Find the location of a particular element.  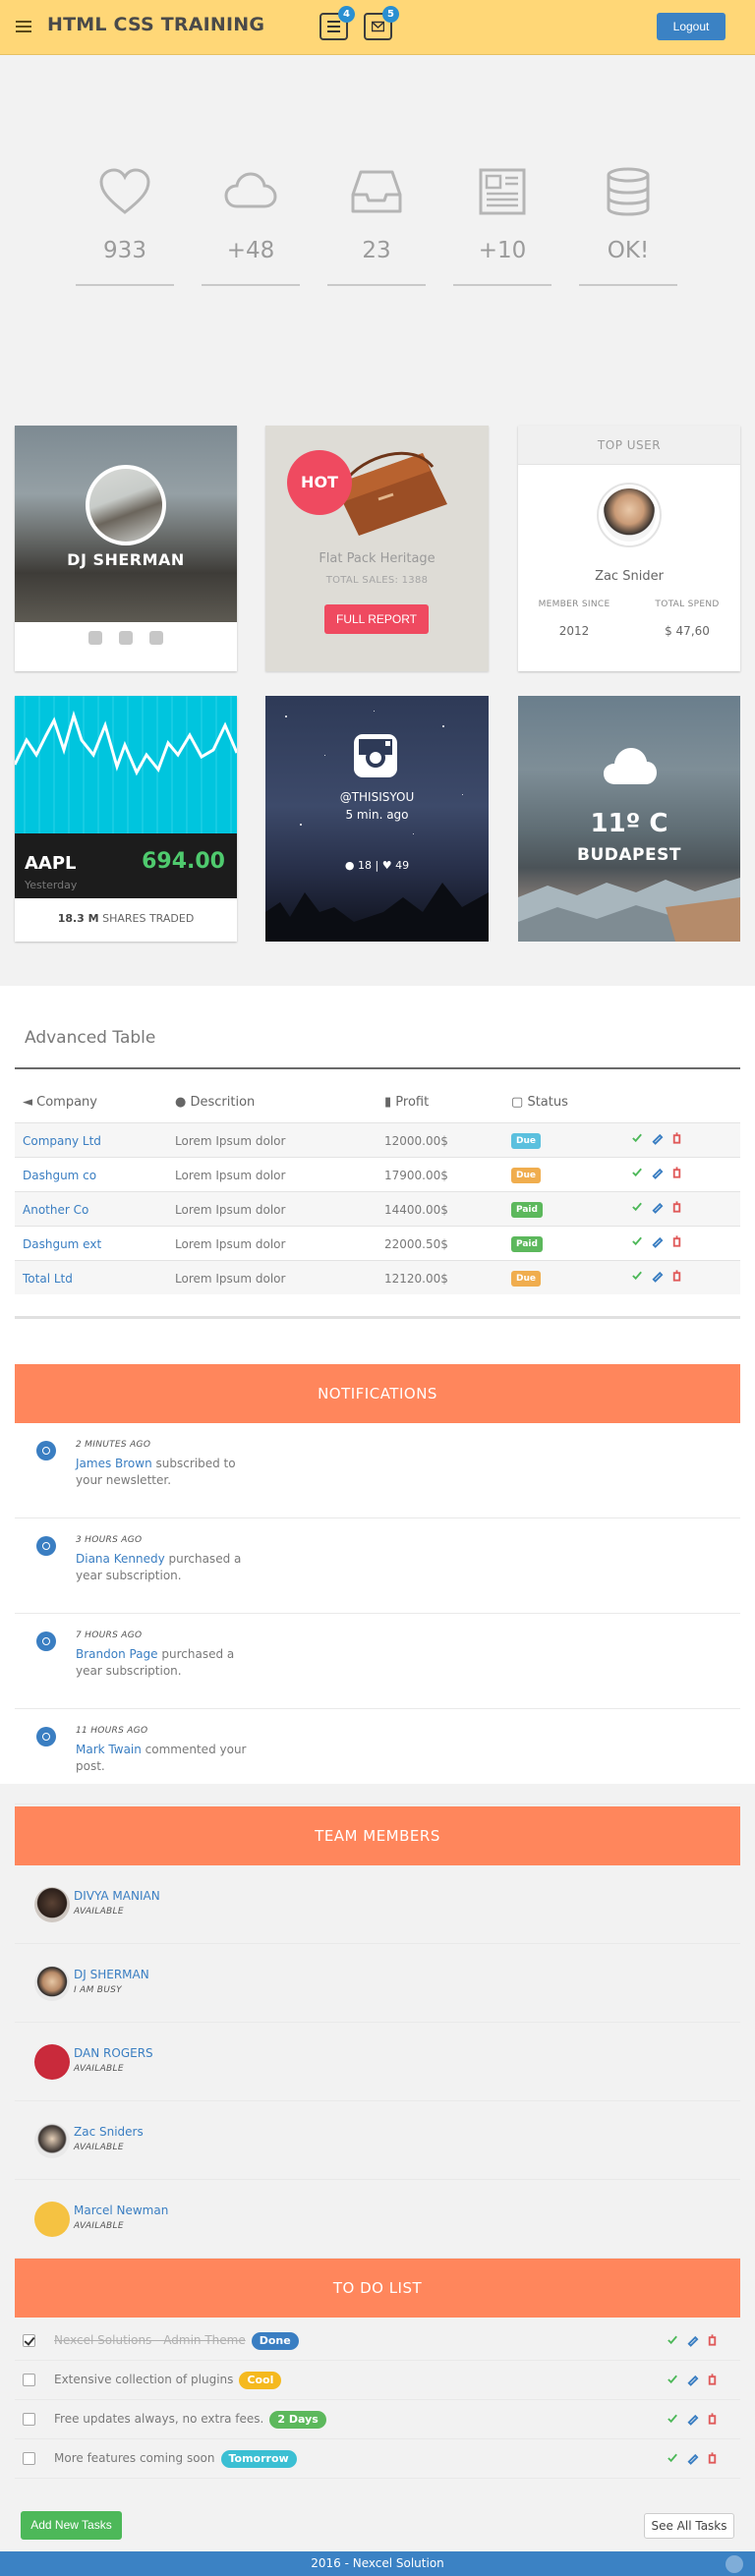

notification-time: 7 HOURS AGO is located at coordinates (109, 1635).